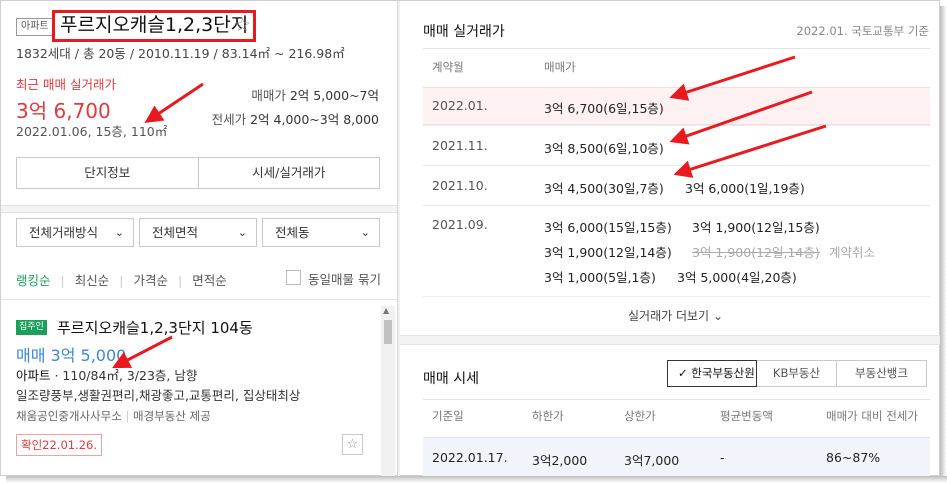  Describe the element at coordinates (33, 280) in the screenshot. I see `sort-ranking: 랭킹순` at that location.